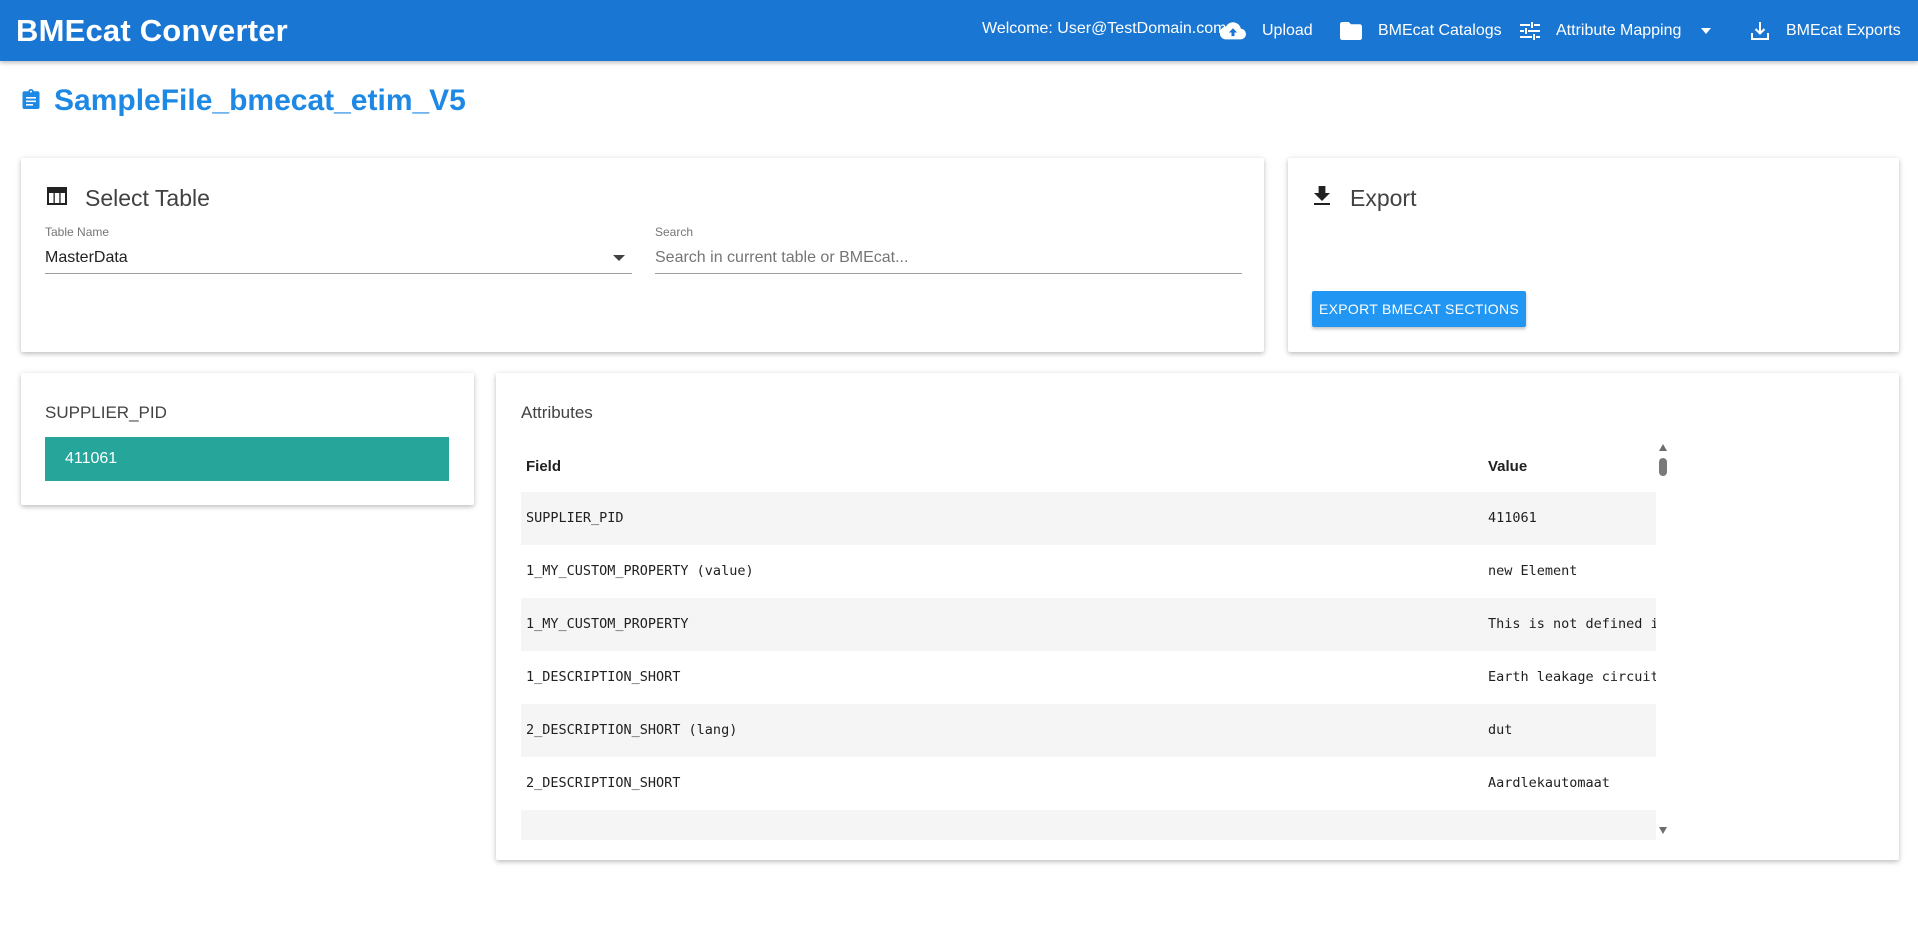 The width and height of the screenshot is (1918, 937). I want to click on nav-bmecat-catalogs-label: BMEcat Catalogs, so click(1440, 30).